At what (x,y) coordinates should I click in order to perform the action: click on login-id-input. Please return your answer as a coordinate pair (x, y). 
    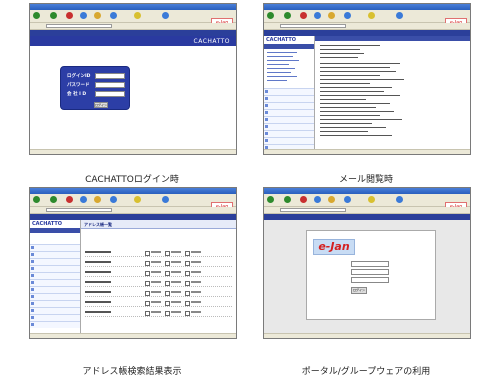
    Looking at the image, I should click on (110, 76).